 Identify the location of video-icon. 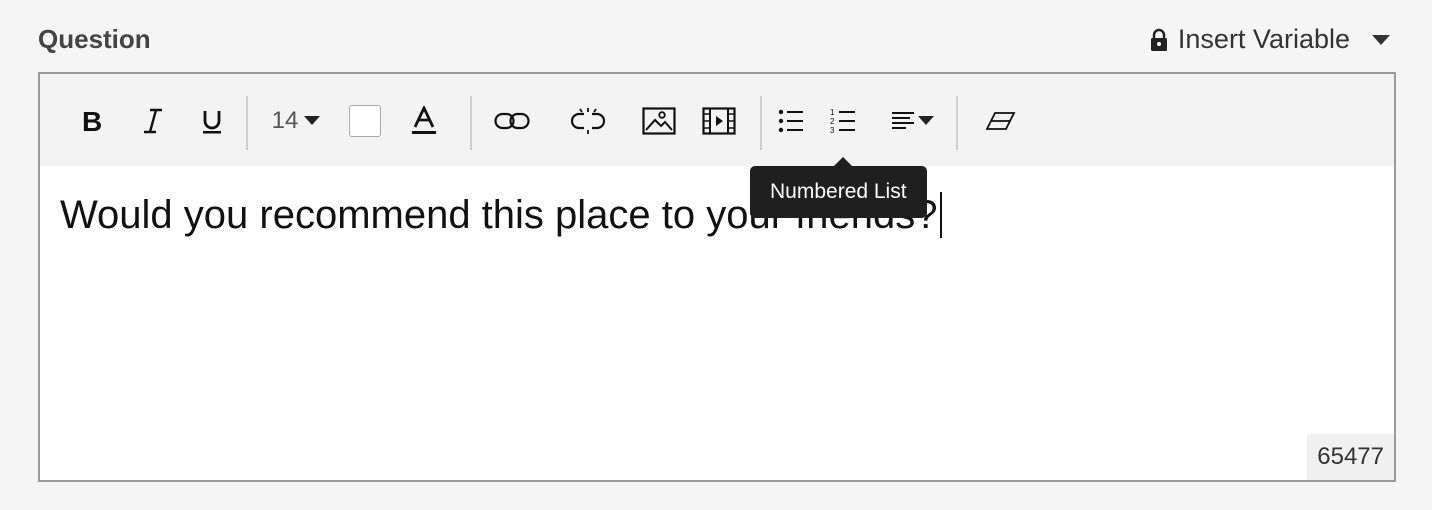
(719, 121).